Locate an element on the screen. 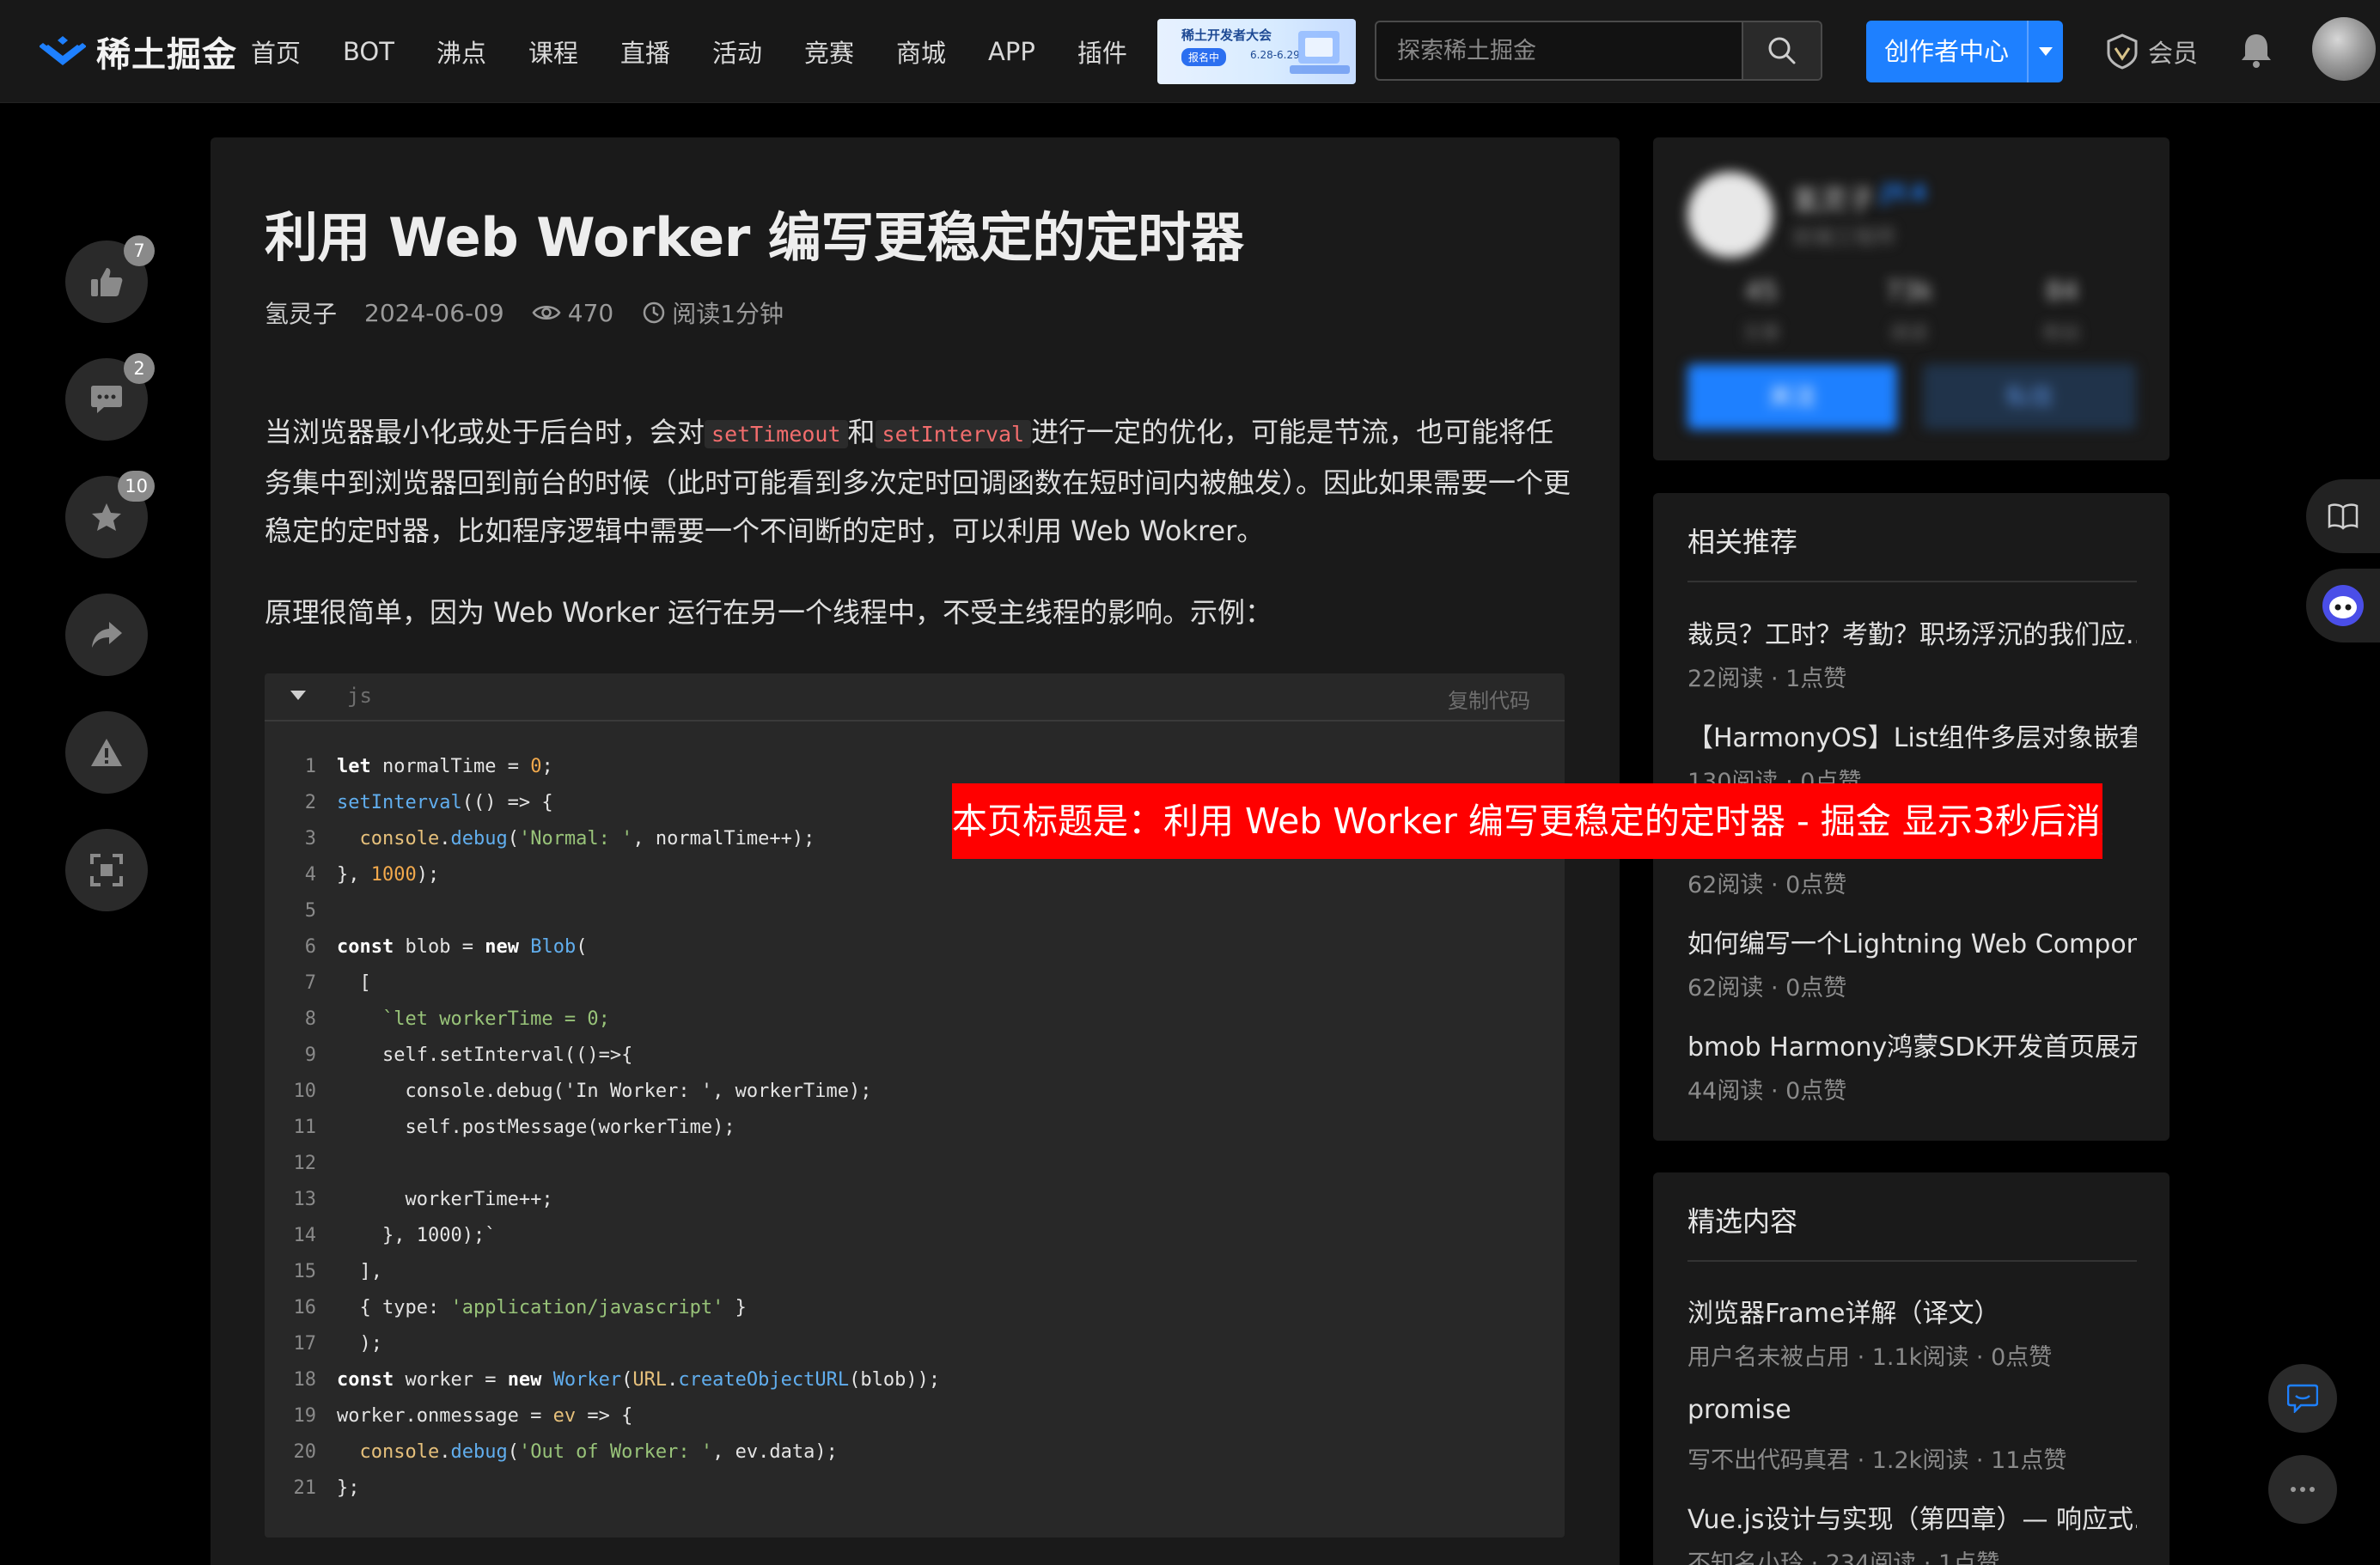 The width and height of the screenshot is (2380, 1565). code-token: self.postMessage(workerTime); is located at coordinates (536, 1127).